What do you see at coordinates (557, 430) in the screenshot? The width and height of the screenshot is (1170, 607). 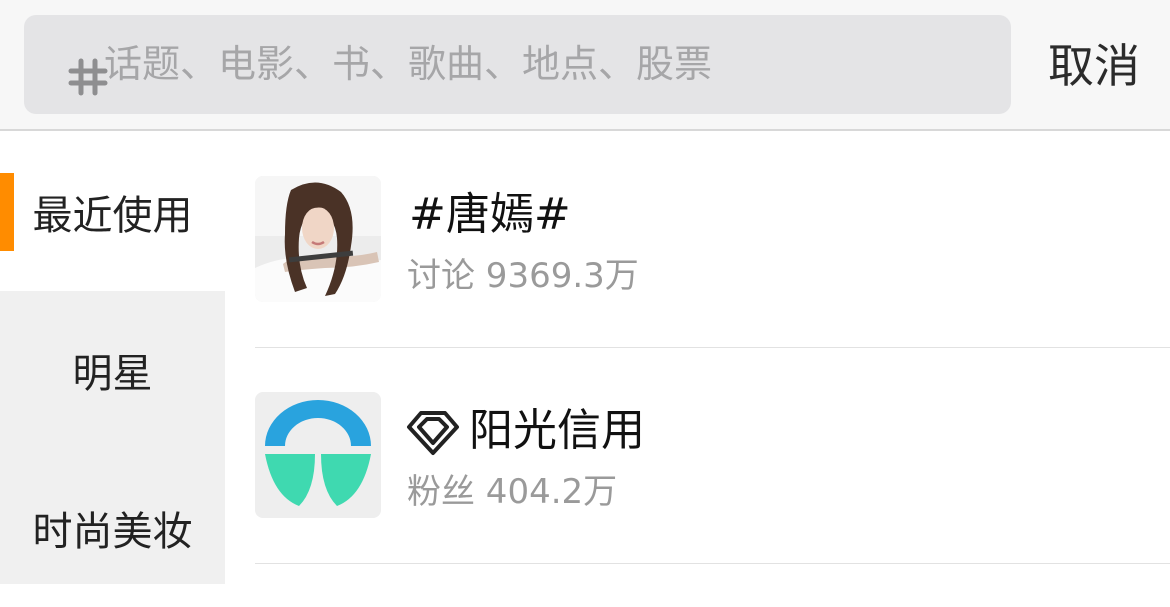 I see `account-title: 阳光信用` at bounding box center [557, 430].